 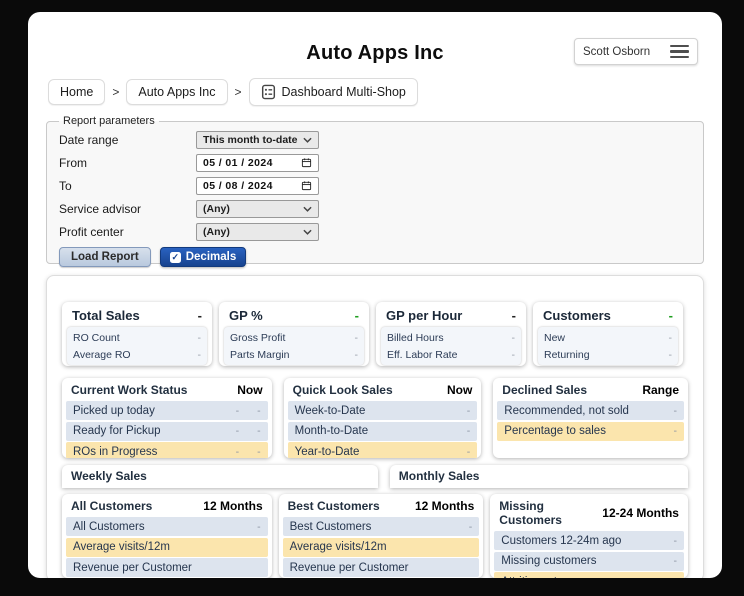 I want to click on service-advisor-label: Service advisor, so click(x=100, y=208).